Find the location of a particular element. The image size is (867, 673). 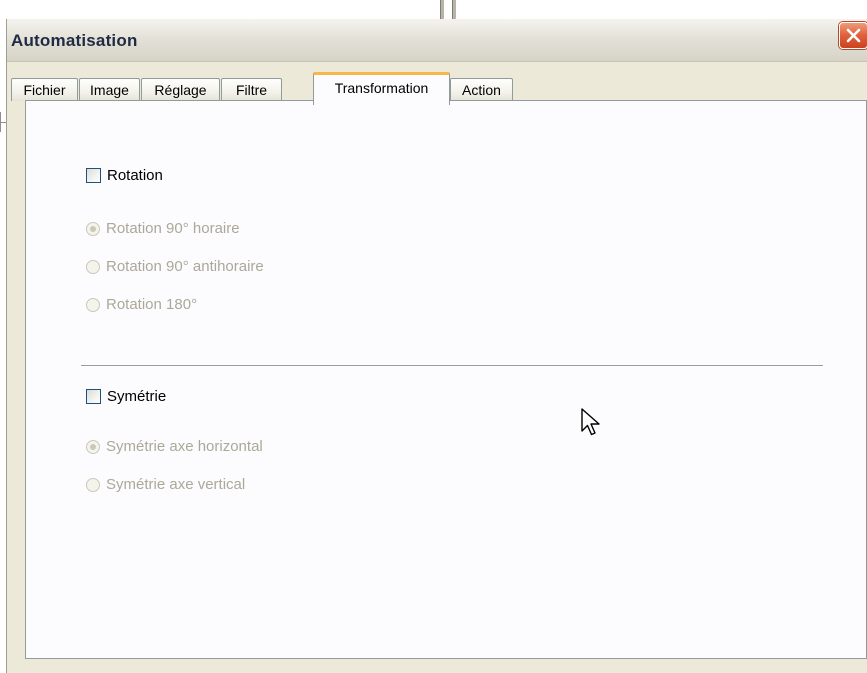

radio-label: Rotation 90° antihoraire is located at coordinates (185, 266).